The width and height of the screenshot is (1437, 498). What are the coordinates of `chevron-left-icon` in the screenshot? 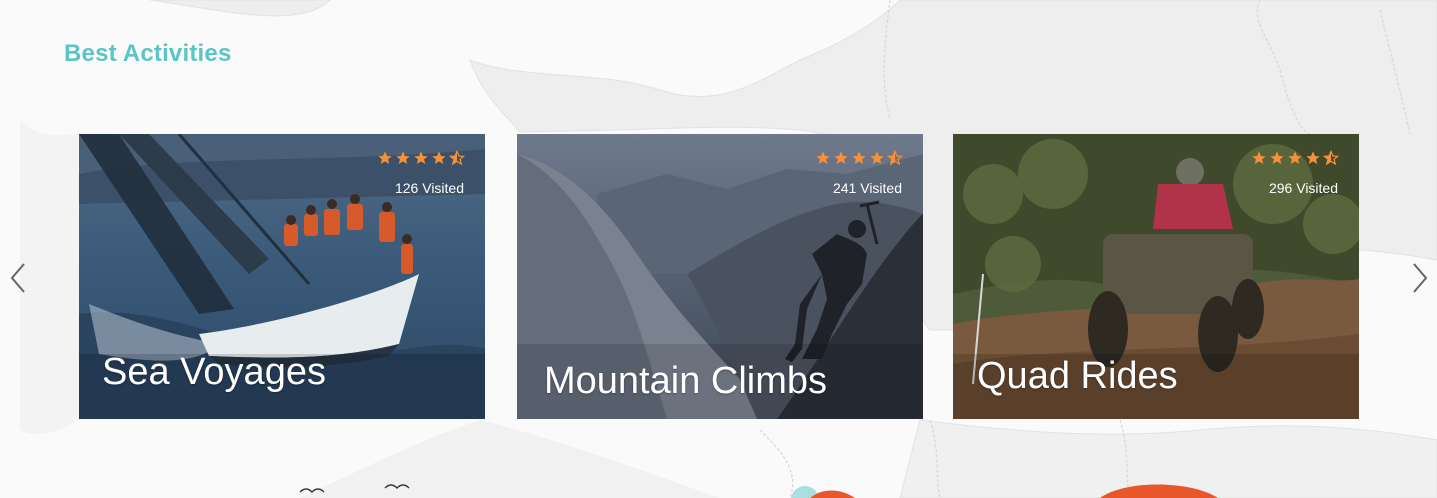 It's located at (17, 278).